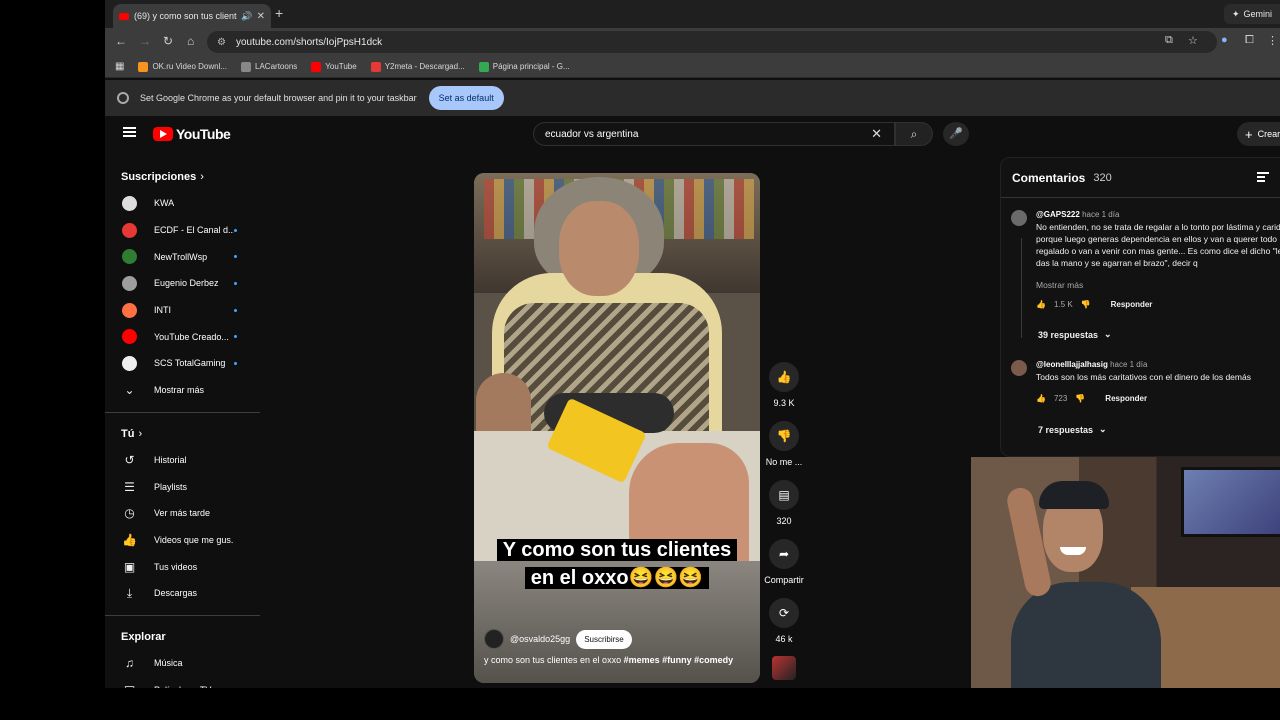 This screenshot has height=720, width=1280. I want to click on you-header: Tú ›, so click(182, 434).